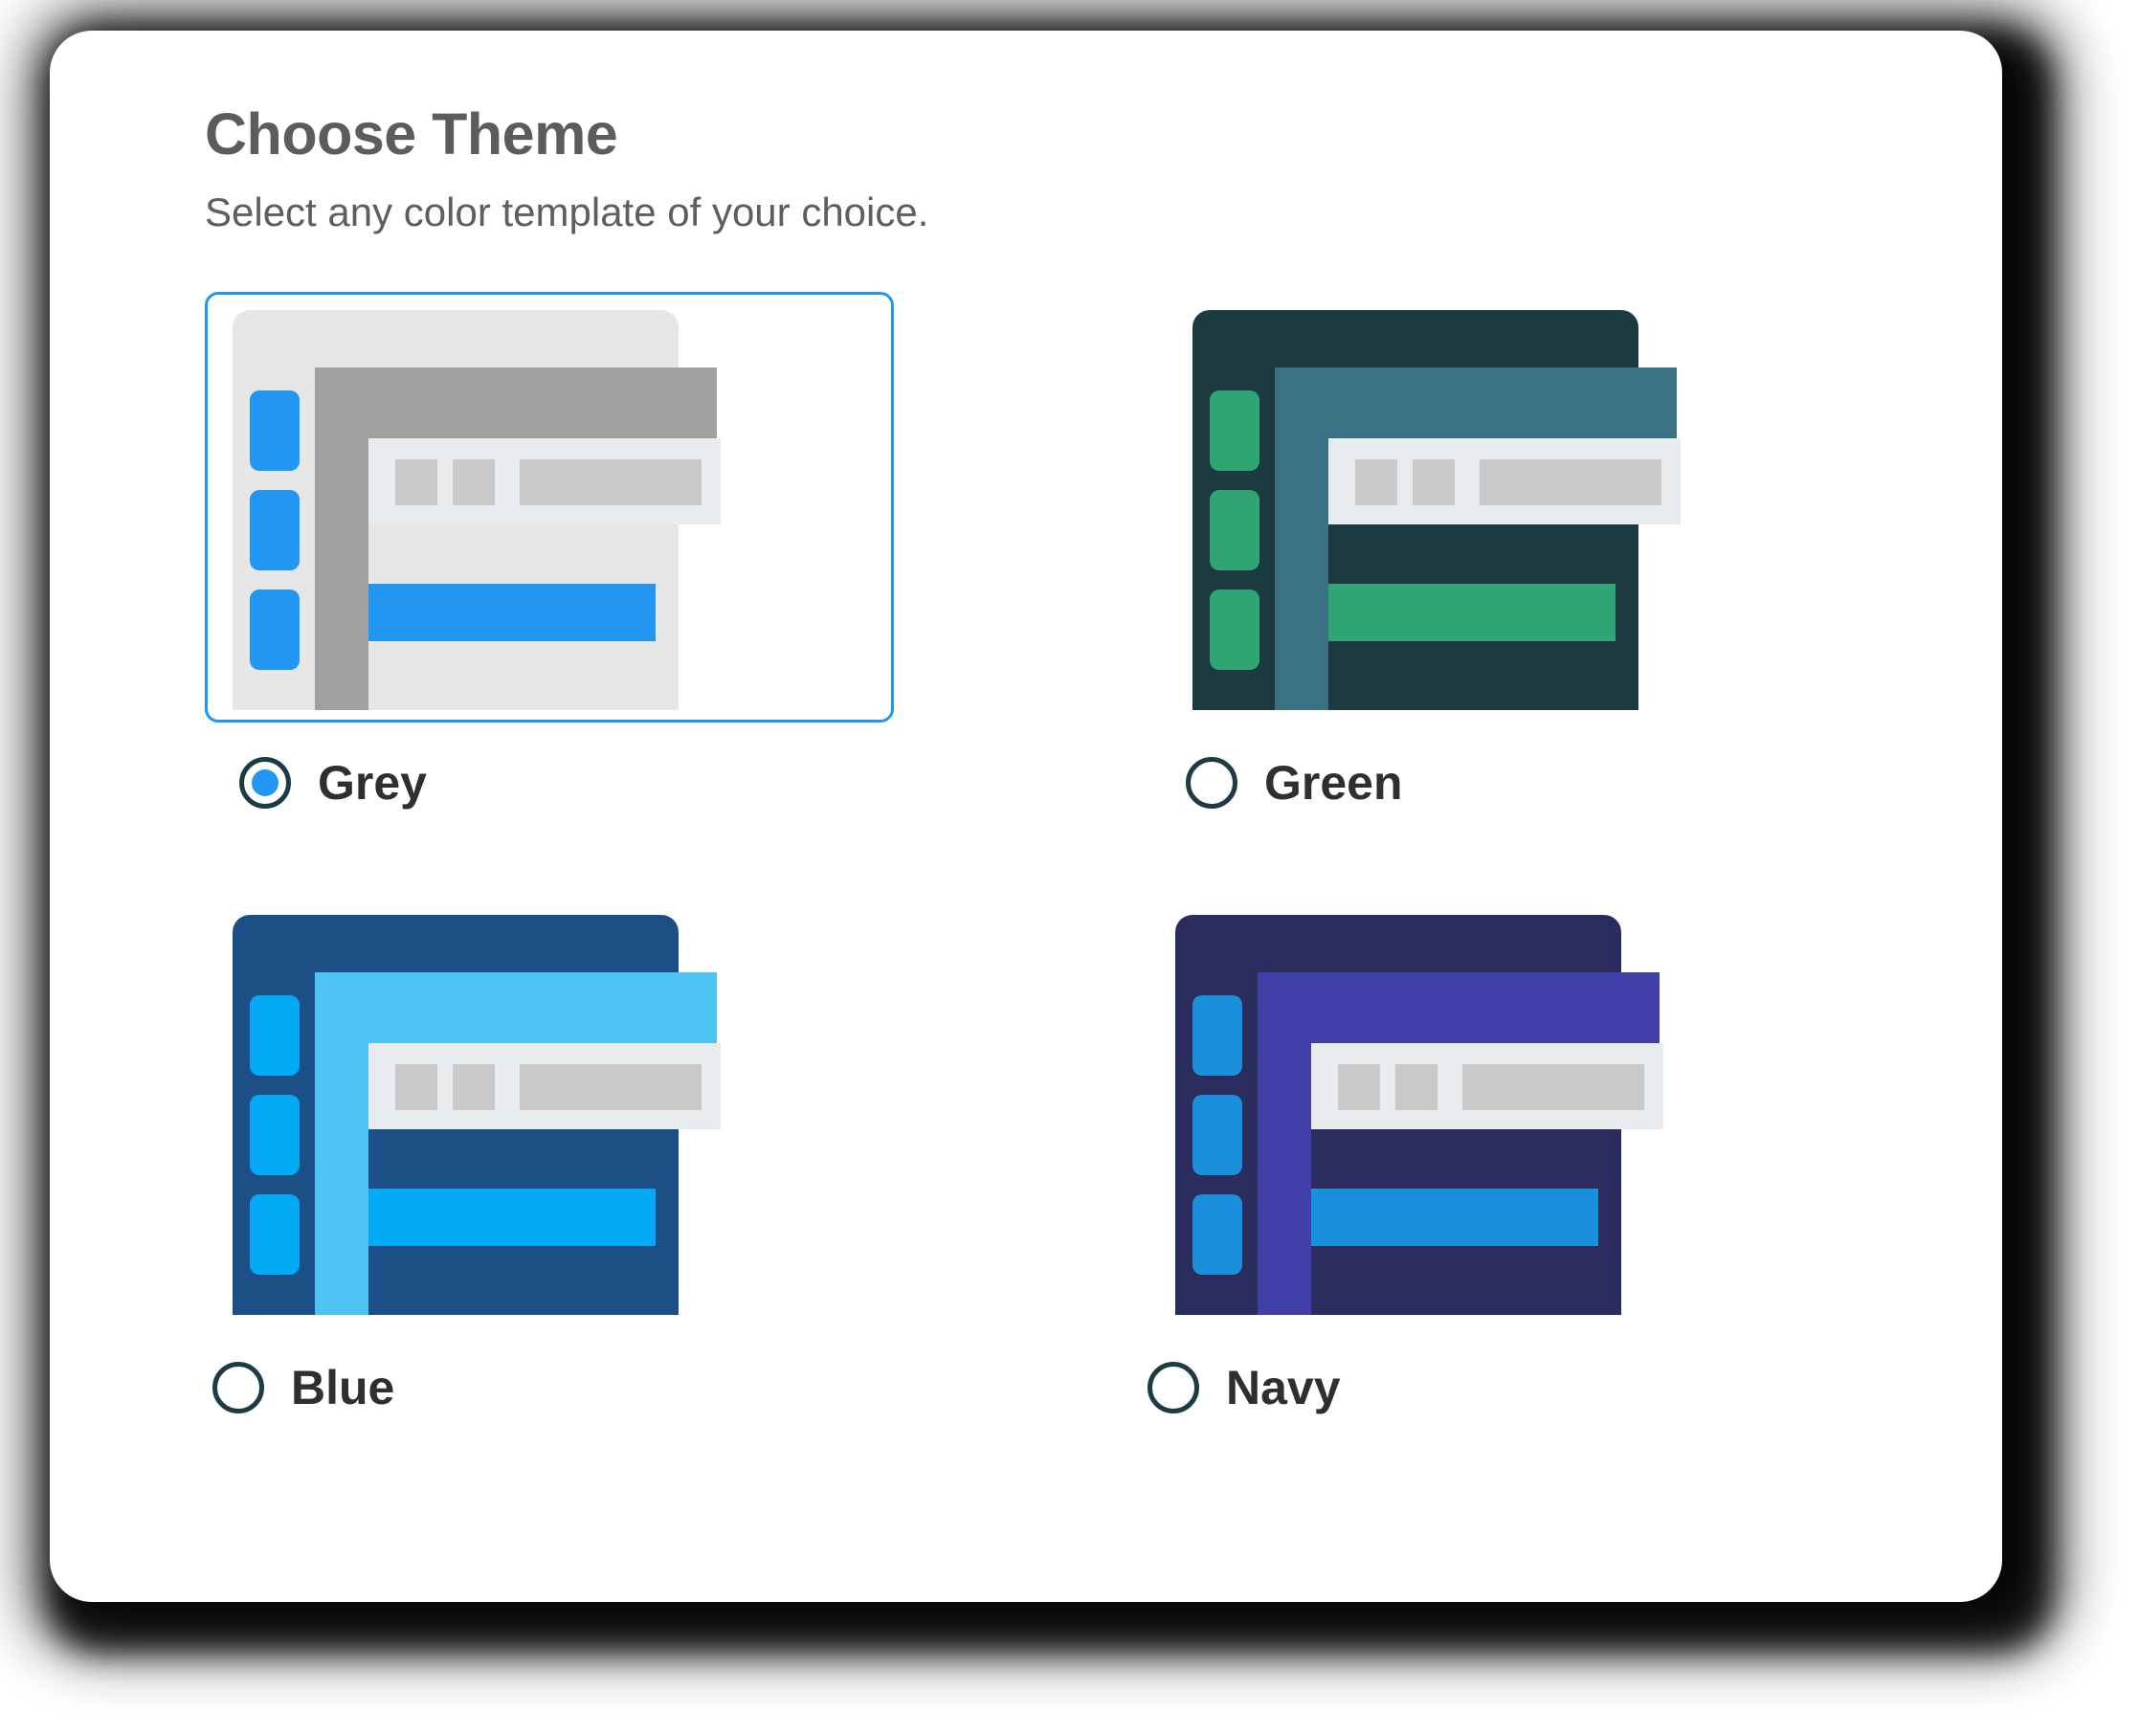 Image resolution: width=2139 pixels, height=1736 pixels. Describe the element at coordinates (578, 783) in the screenshot. I see `theme-radio-row-grey: Grey` at that location.